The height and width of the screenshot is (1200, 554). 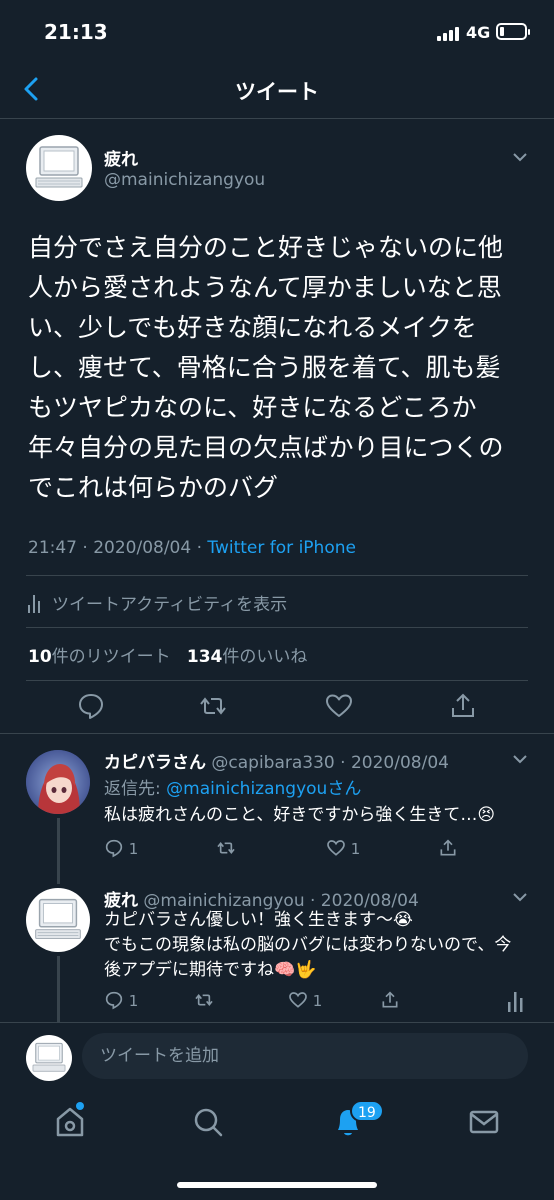 I want to click on signal-icon, so click(x=450, y=33).